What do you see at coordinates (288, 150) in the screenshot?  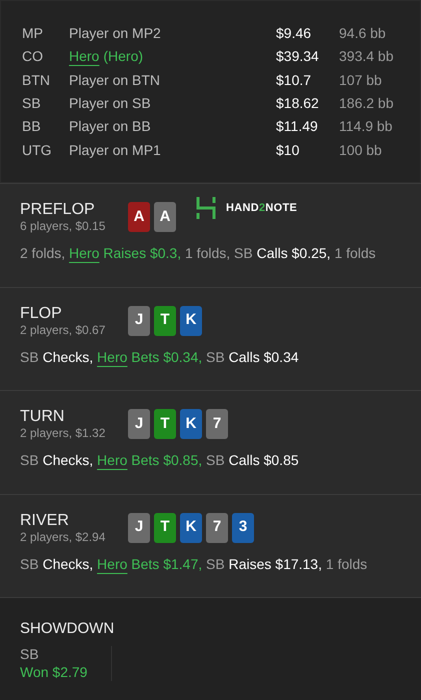 I see `stack-amount: $10` at bounding box center [288, 150].